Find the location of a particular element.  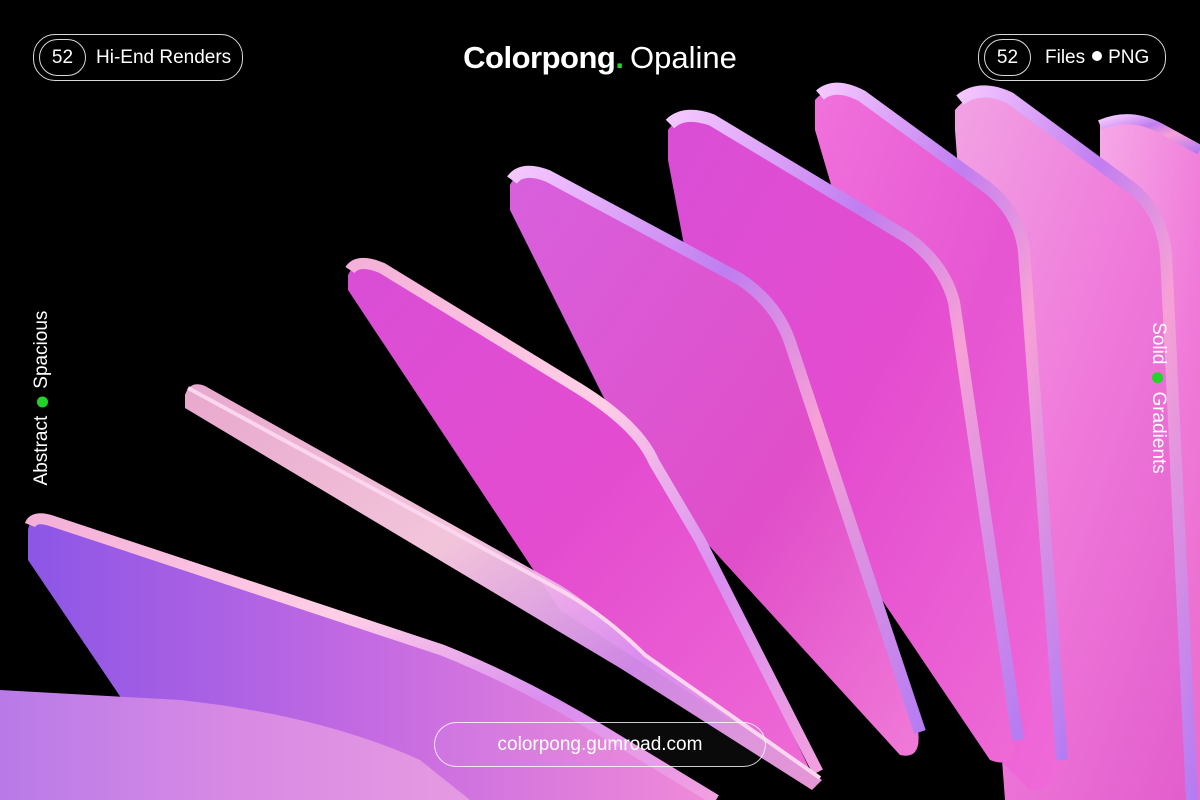

side-tagline-right: Solid Gradients is located at coordinates (1158, 398).